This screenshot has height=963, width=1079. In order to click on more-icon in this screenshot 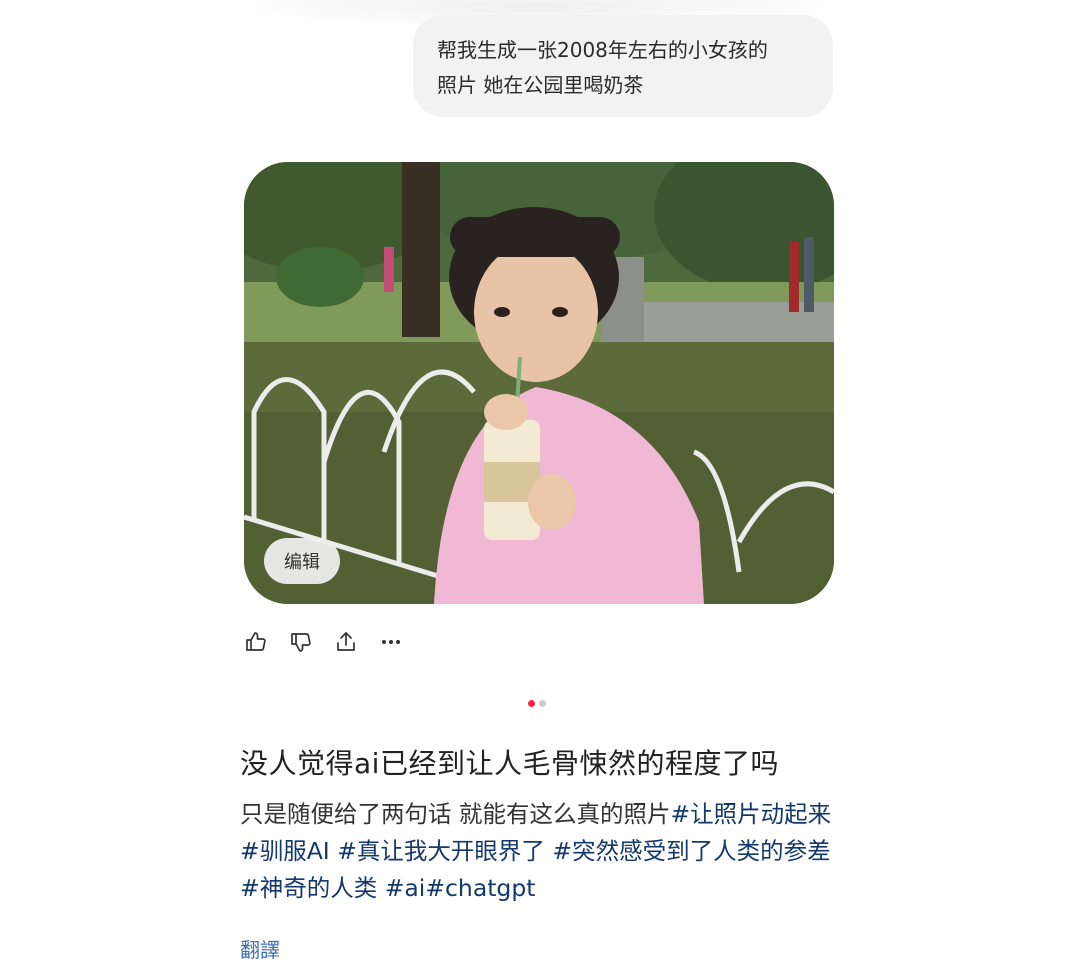, I will do `click(391, 642)`.